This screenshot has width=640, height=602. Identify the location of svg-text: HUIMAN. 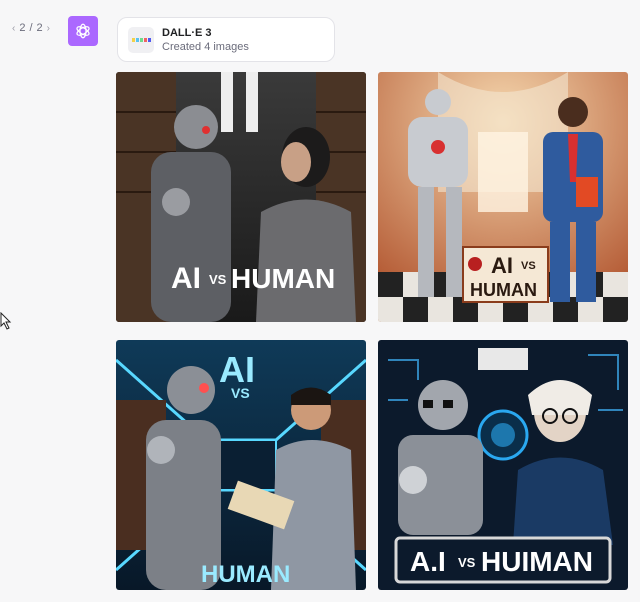
(537, 561).